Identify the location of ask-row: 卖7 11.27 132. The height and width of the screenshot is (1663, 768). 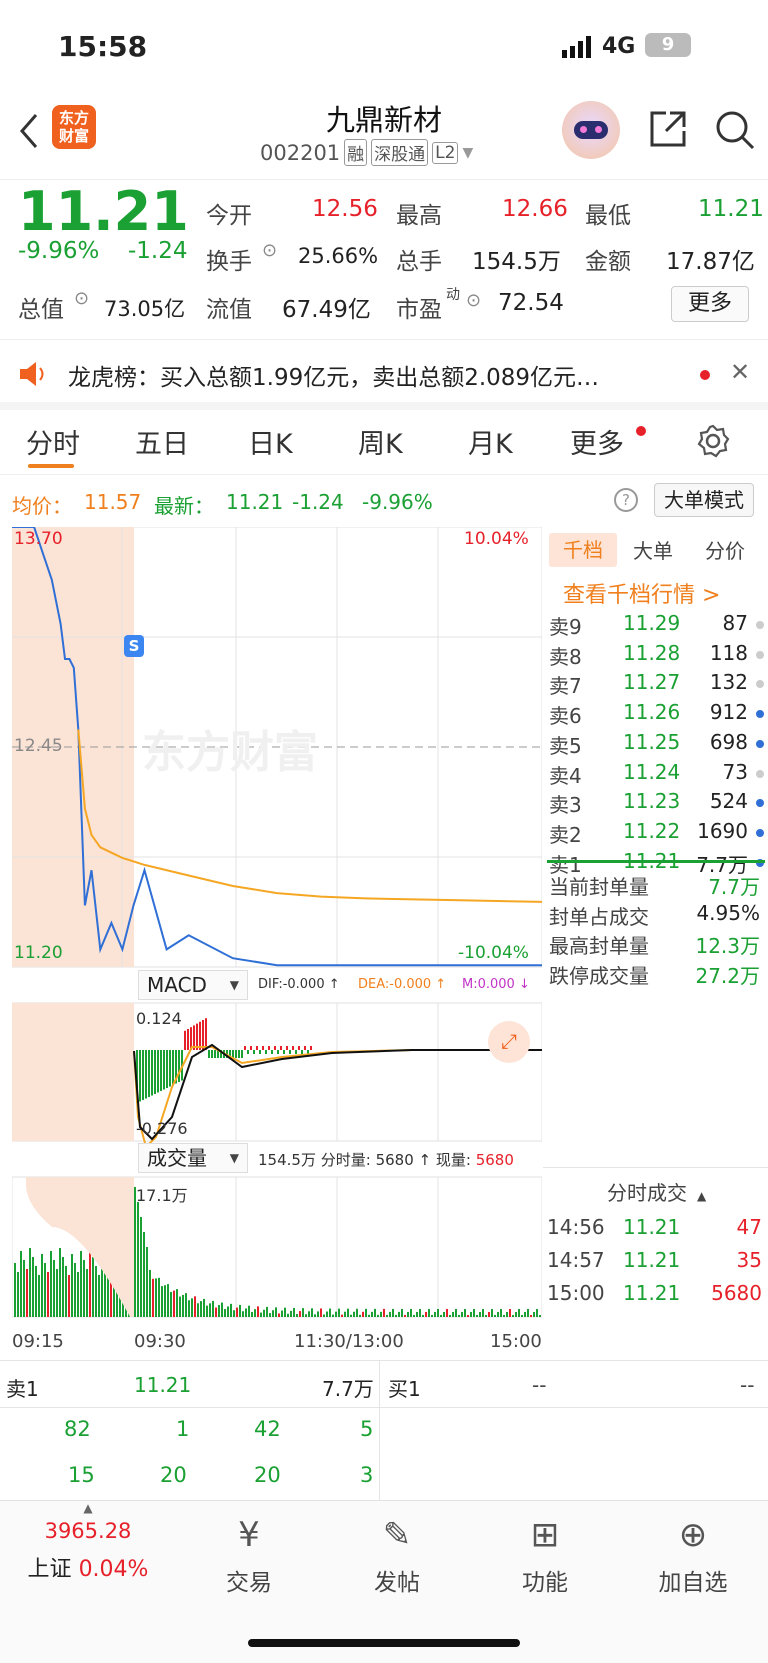
(655, 685).